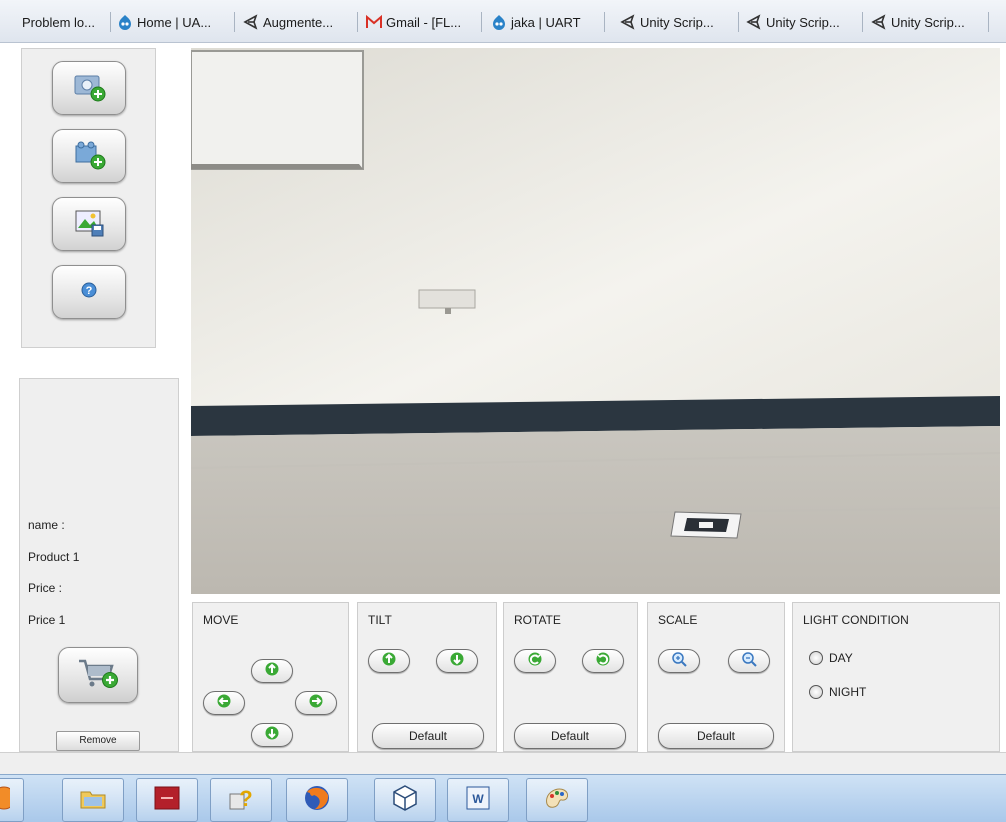 The height and width of the screenshot is (822, 1006). I want to click on zoom-out-icon, so click(749, 661).